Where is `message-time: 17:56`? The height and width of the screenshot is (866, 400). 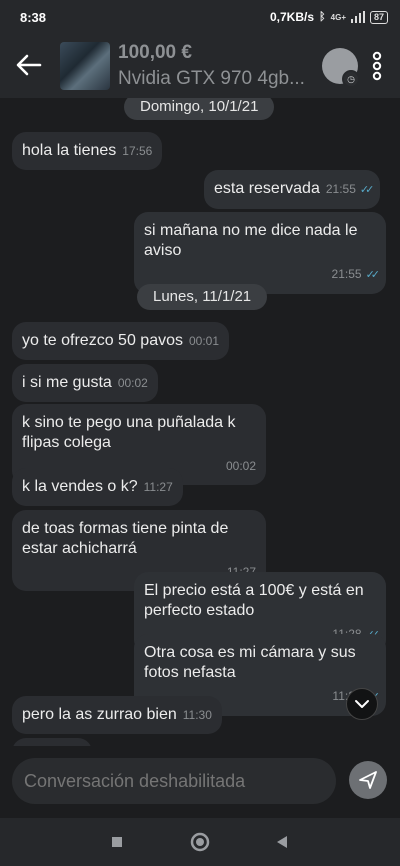
message-time: 17:56 is located at coordinates (137, 151).